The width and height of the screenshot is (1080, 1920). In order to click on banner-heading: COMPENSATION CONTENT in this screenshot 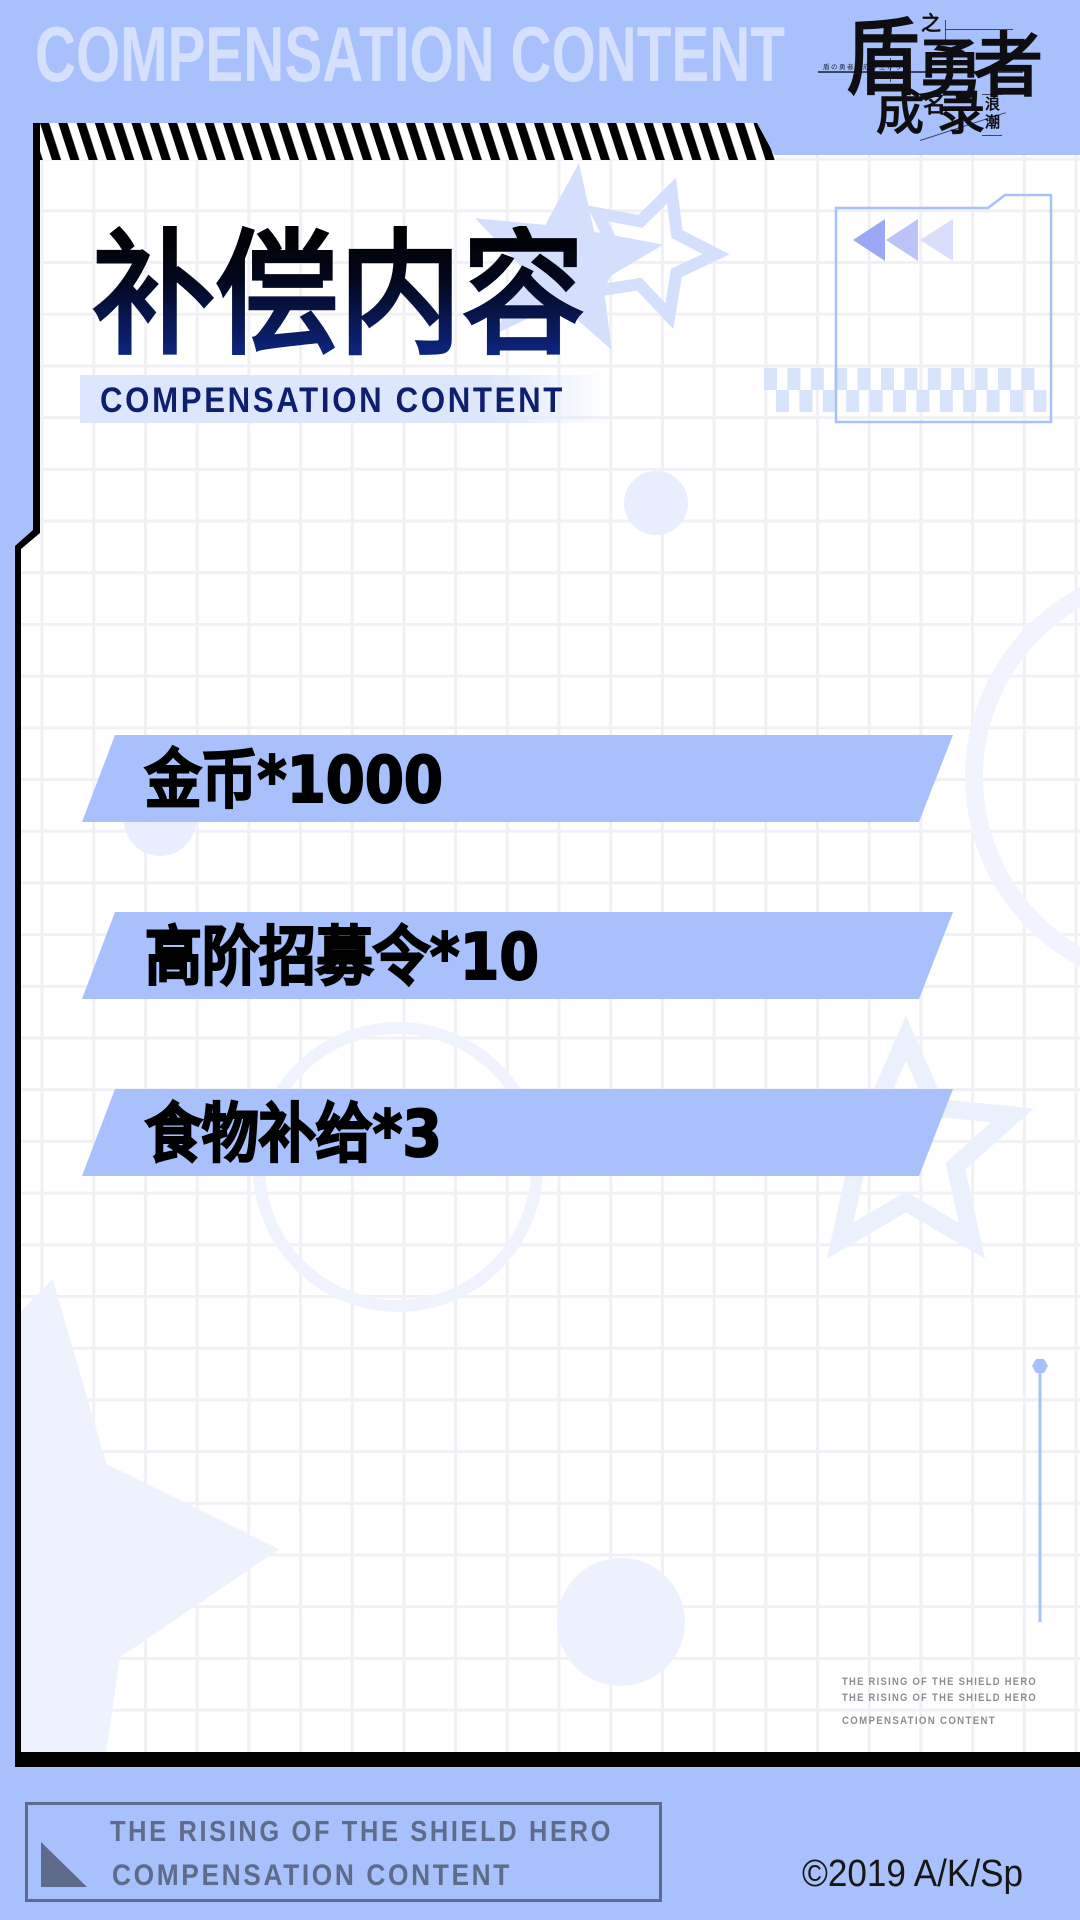, I will do `click(410, 54)`.